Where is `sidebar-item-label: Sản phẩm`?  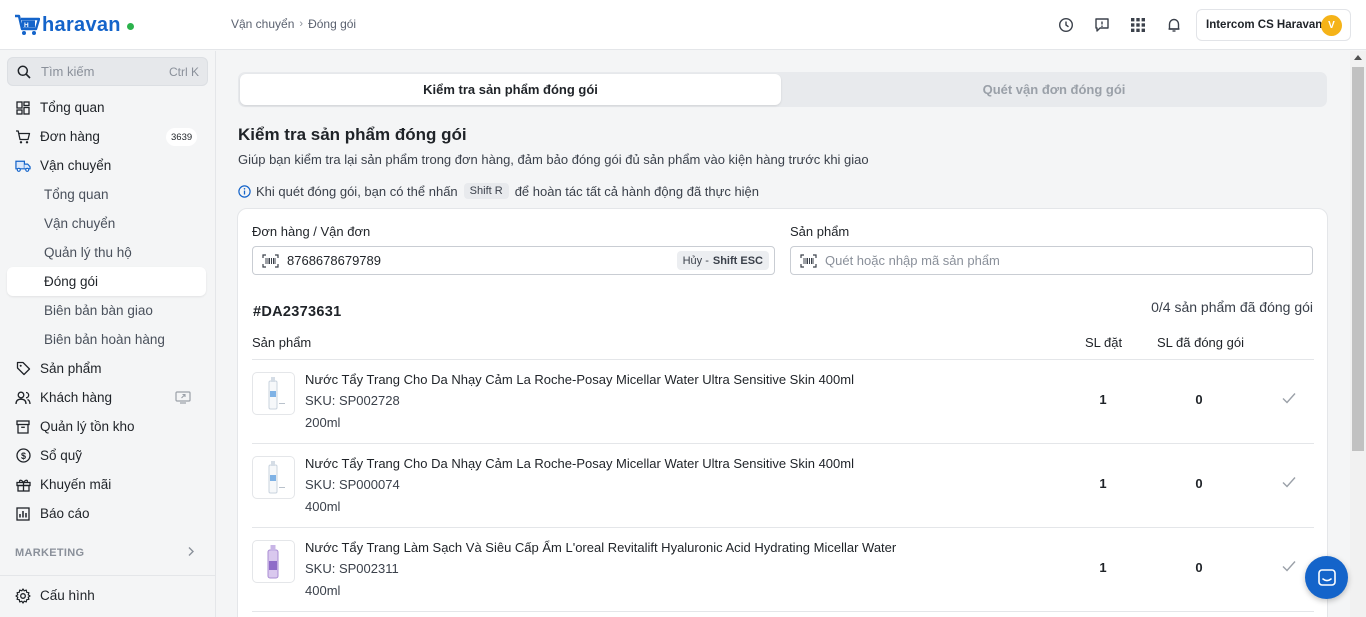 sidebar-item-label: Sản phẩm is located at coordinates (71, 368).